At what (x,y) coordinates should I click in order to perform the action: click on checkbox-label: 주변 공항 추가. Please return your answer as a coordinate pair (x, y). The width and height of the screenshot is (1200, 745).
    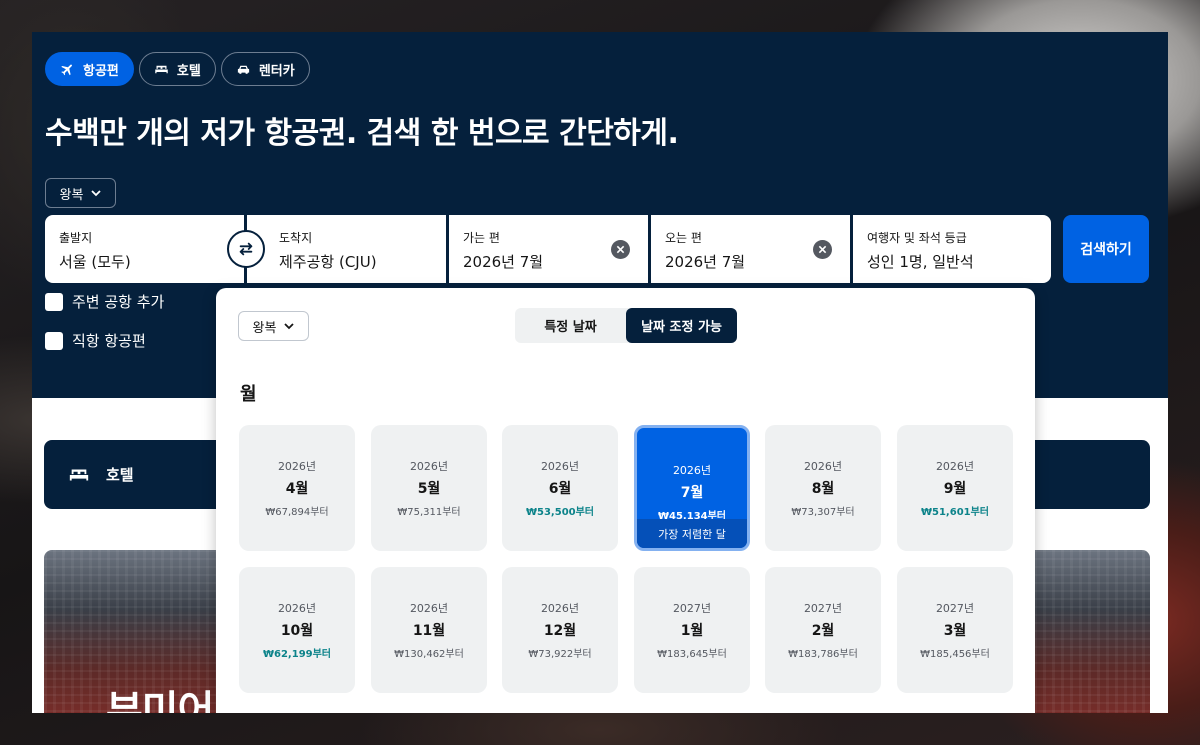
    Looking at the image, I should click on (118, 302).